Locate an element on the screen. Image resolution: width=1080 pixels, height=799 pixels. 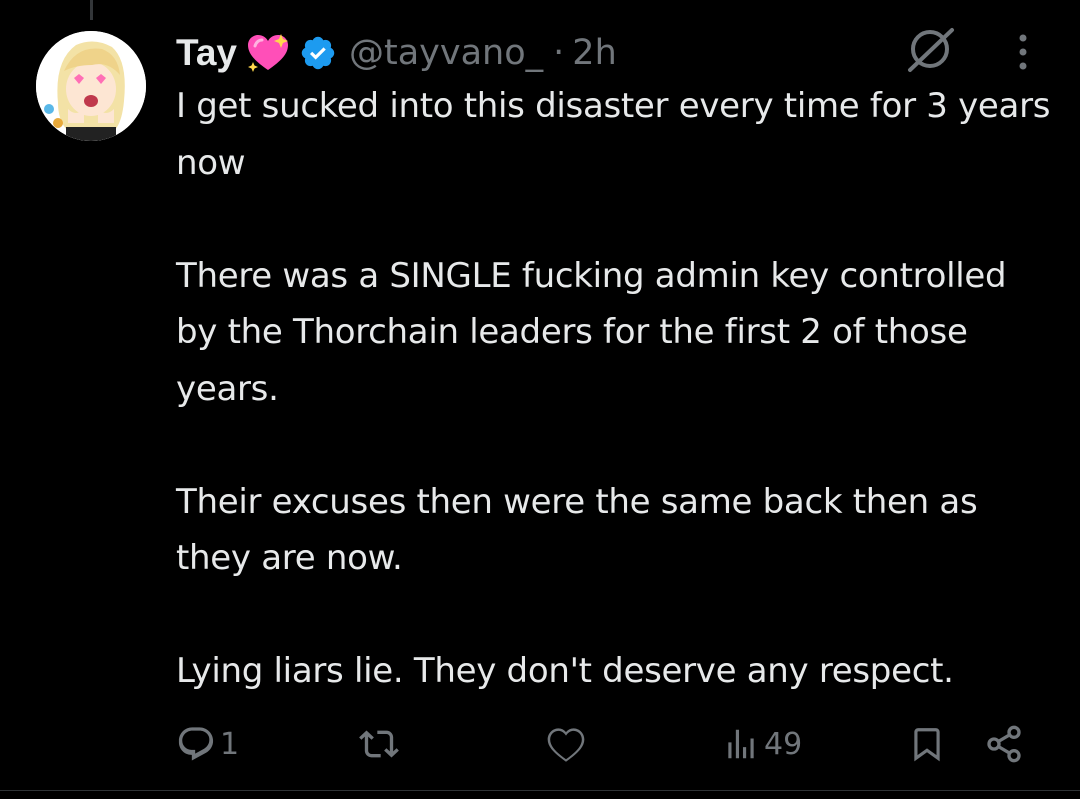
tweet-header: Tay @tayvano_ · 2h is located at coordinates (396, 53).